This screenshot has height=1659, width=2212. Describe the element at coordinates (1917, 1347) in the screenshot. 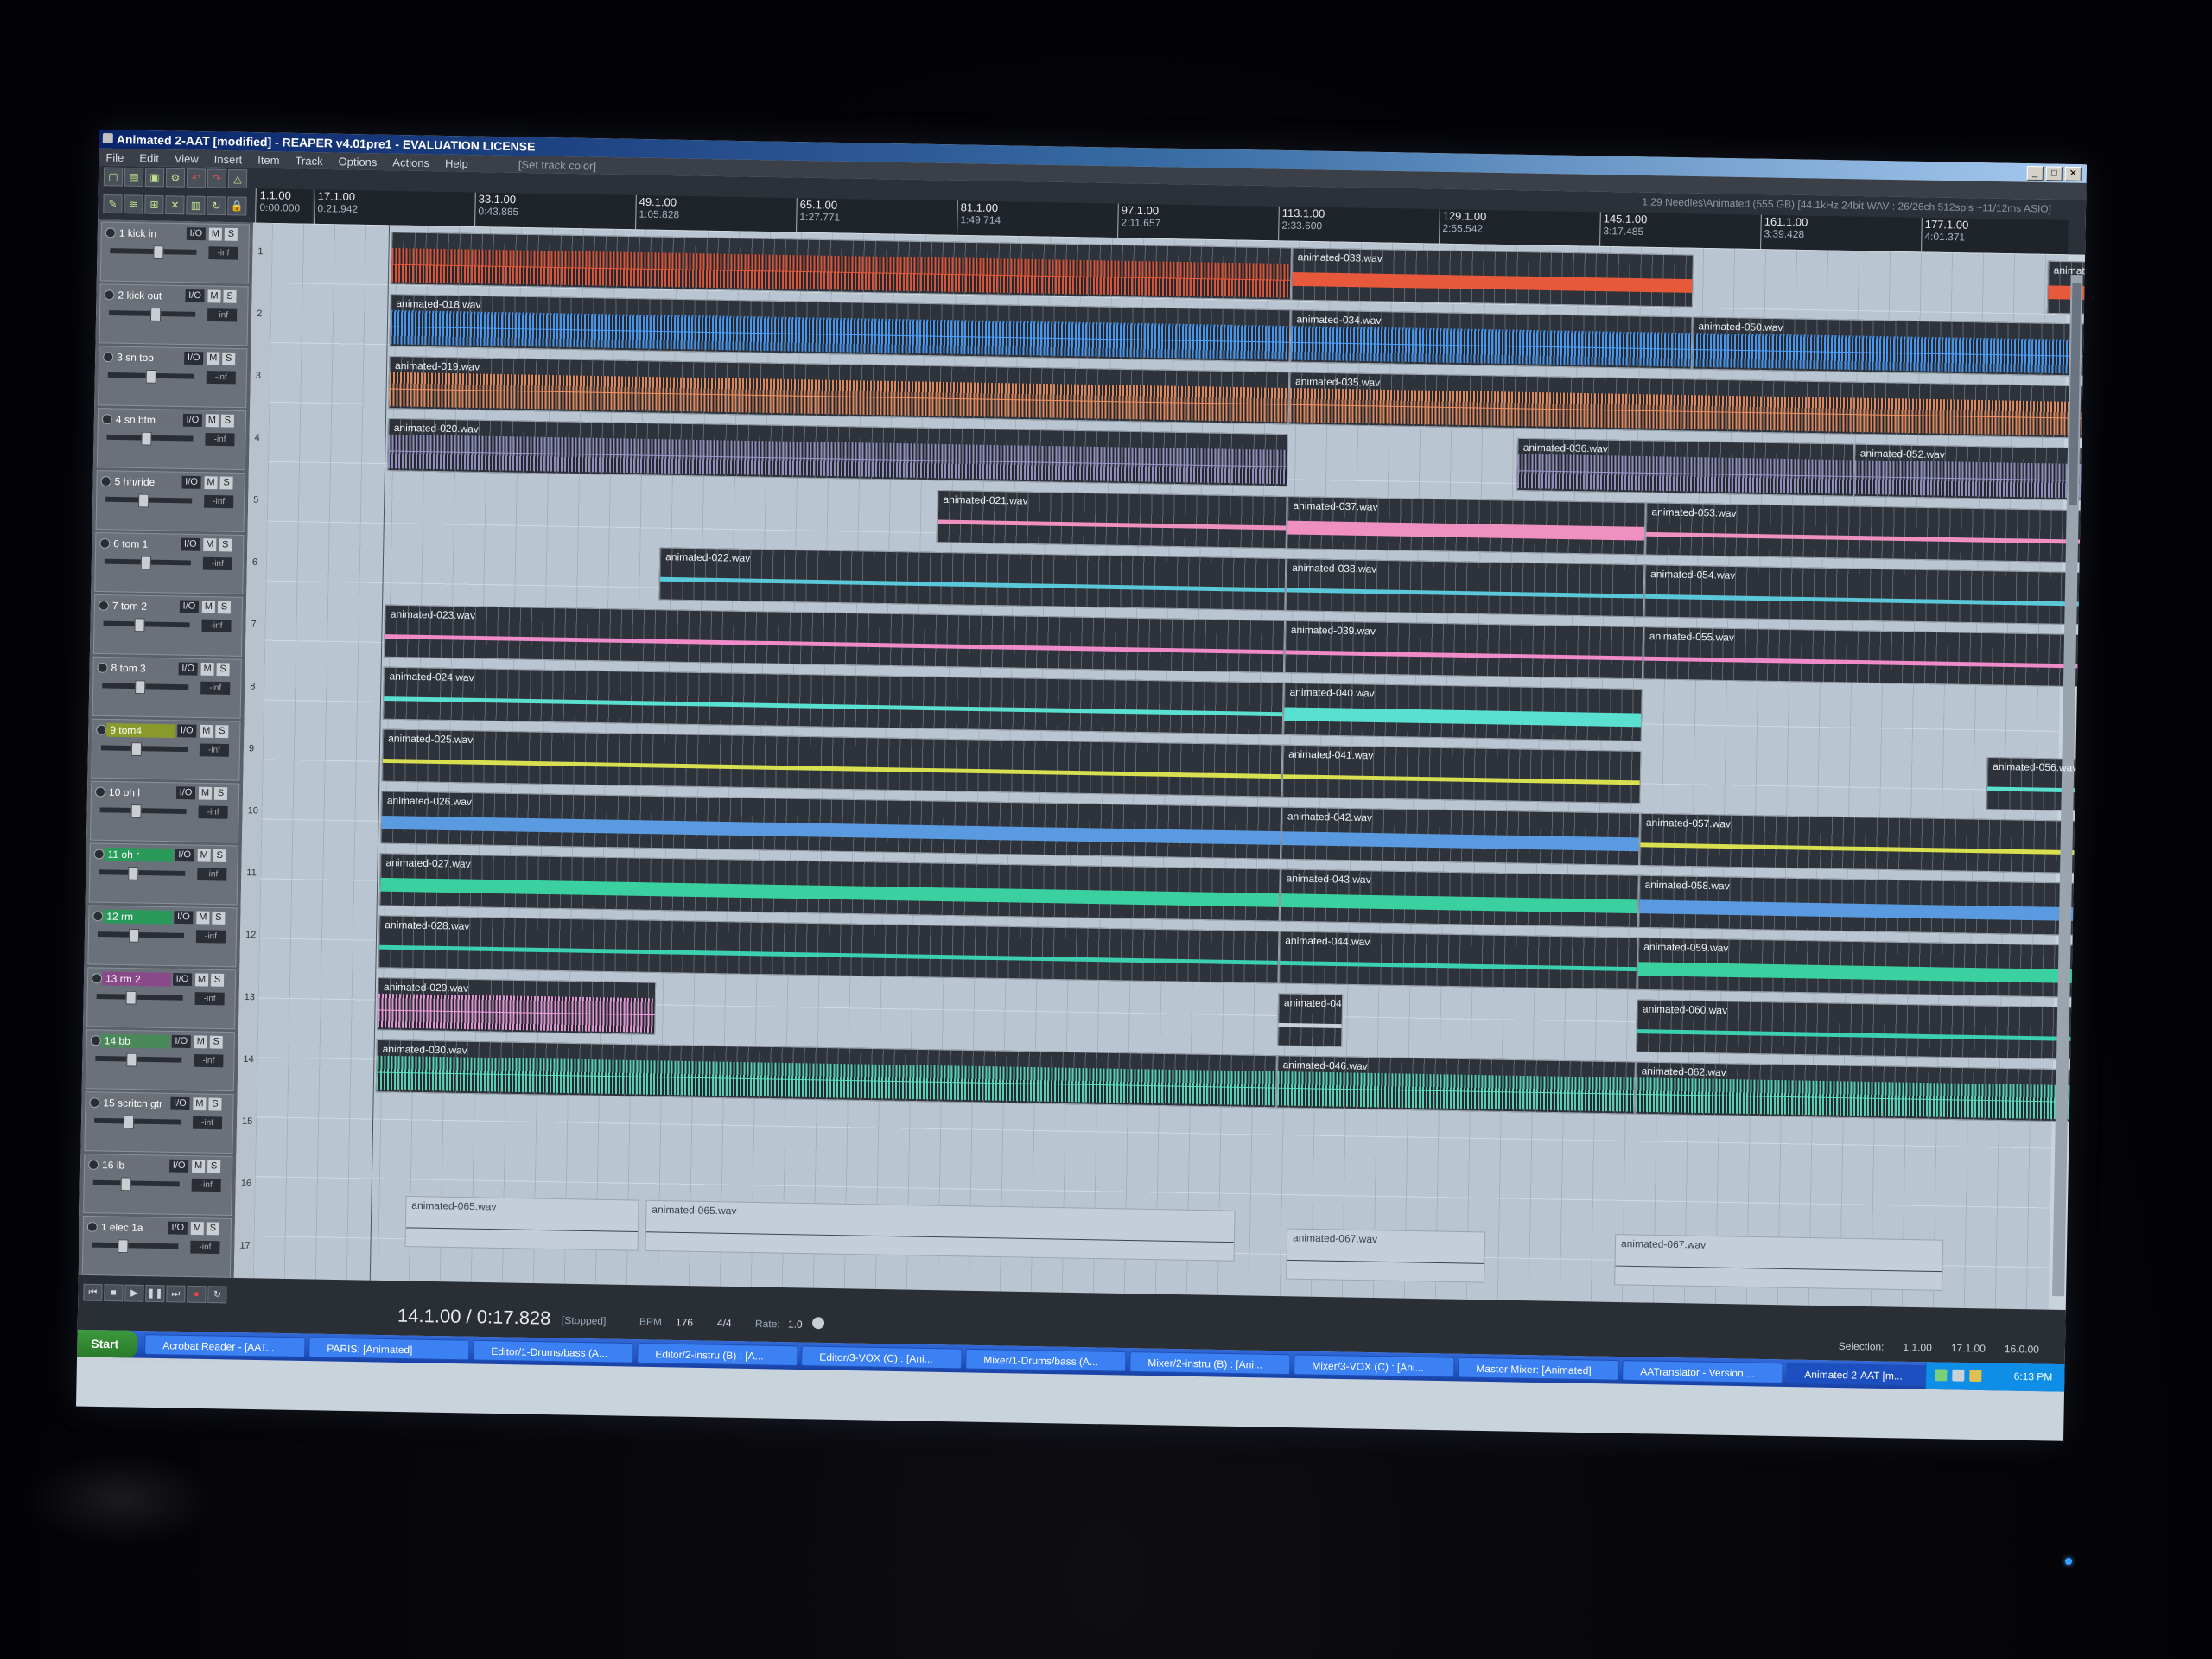

I see `selection-start: 1.1.00` at that location.